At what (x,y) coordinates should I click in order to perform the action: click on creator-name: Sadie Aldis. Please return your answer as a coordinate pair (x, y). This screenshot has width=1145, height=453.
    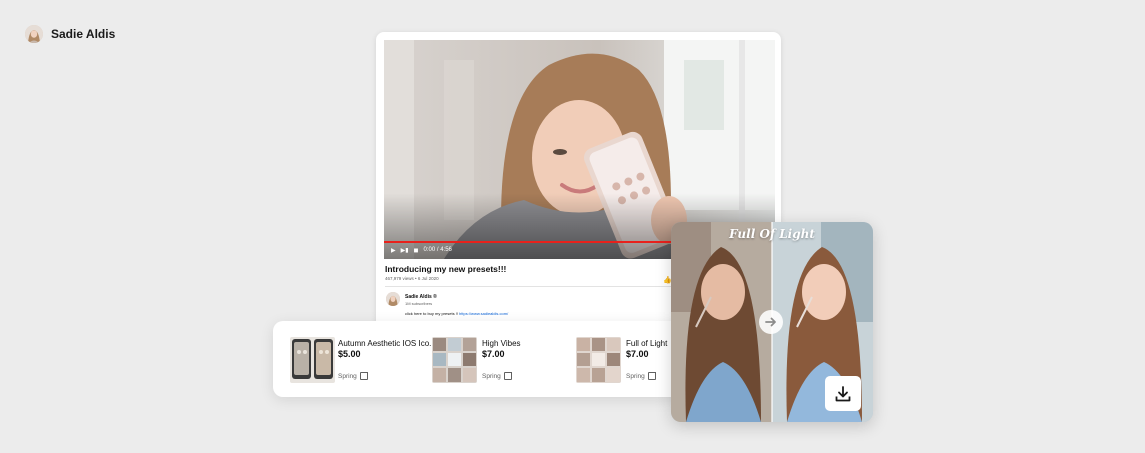
    Looking at the image, I should click on (83, 34).